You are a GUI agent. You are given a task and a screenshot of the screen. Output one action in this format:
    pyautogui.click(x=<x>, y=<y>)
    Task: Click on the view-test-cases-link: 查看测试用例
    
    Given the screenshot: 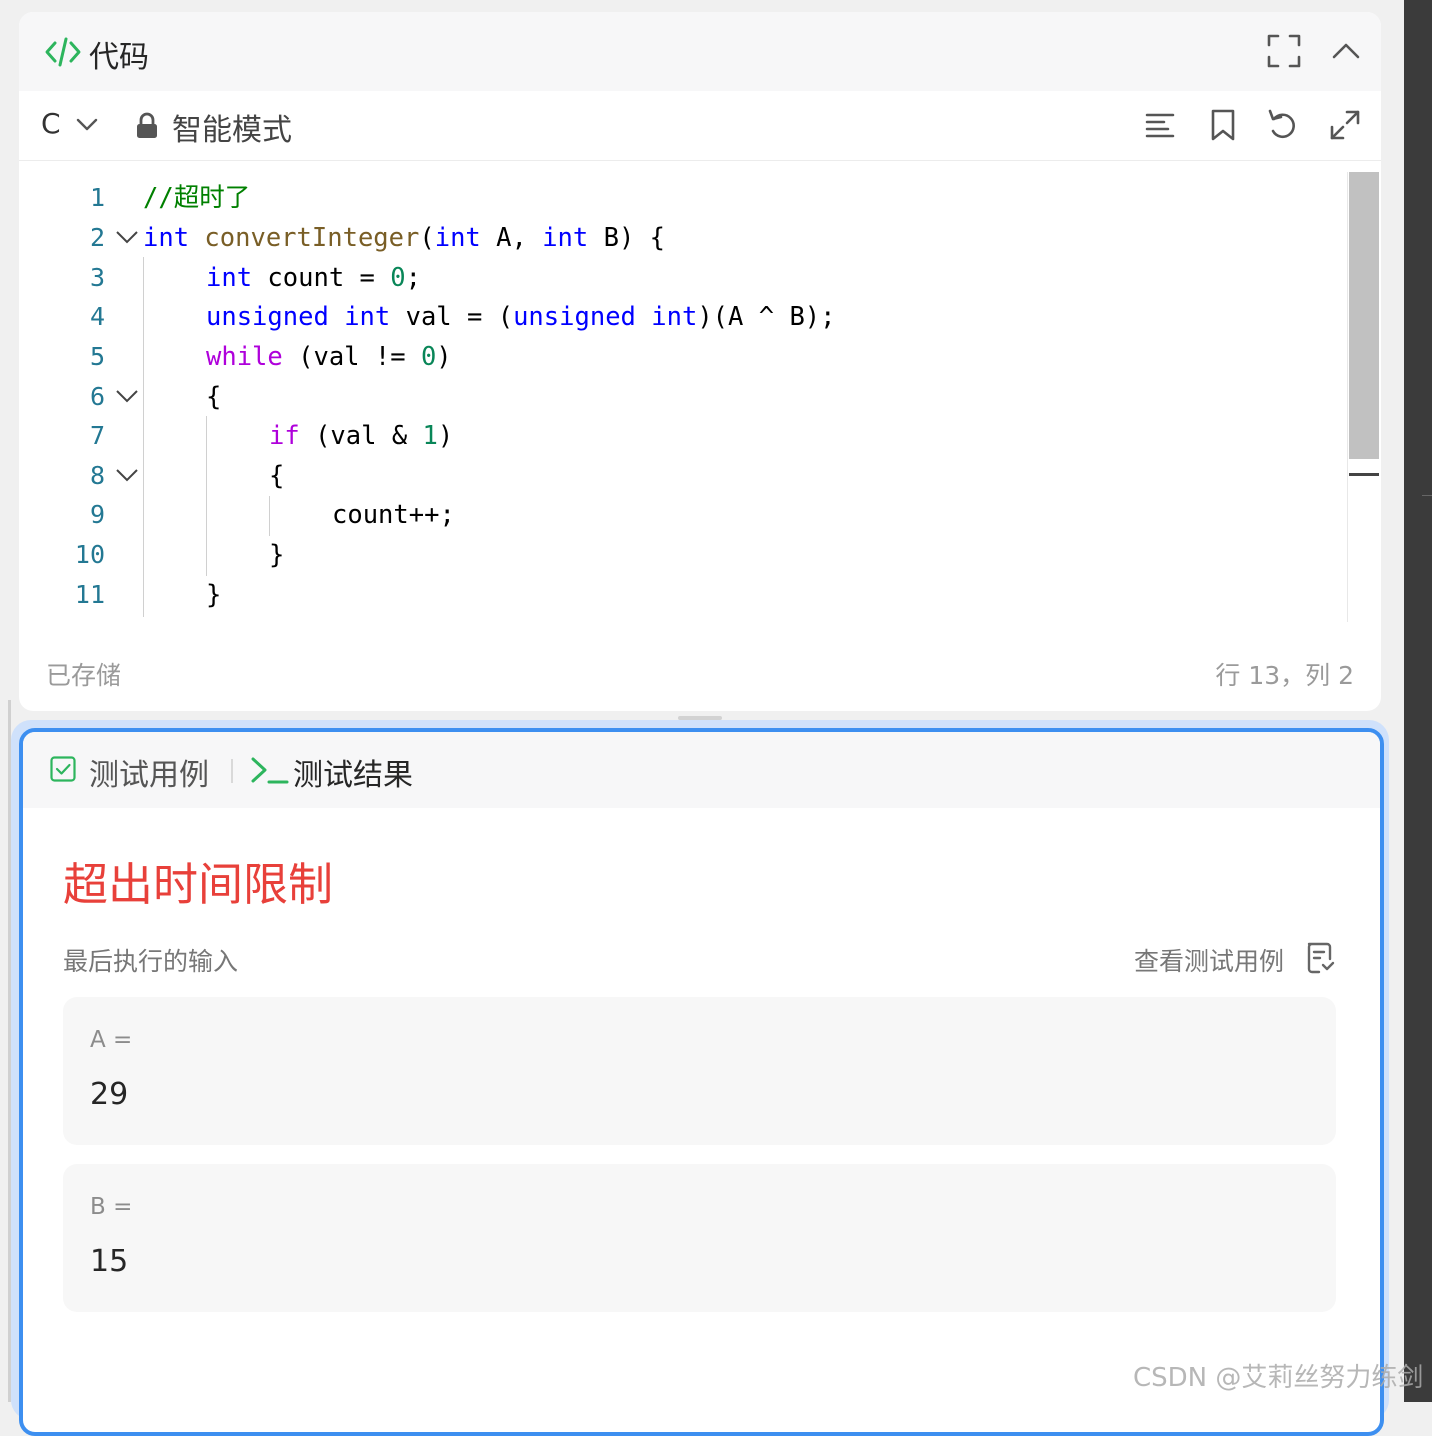 What is the action you would take?
    pyautogui.click(x=1209, y=960)
    